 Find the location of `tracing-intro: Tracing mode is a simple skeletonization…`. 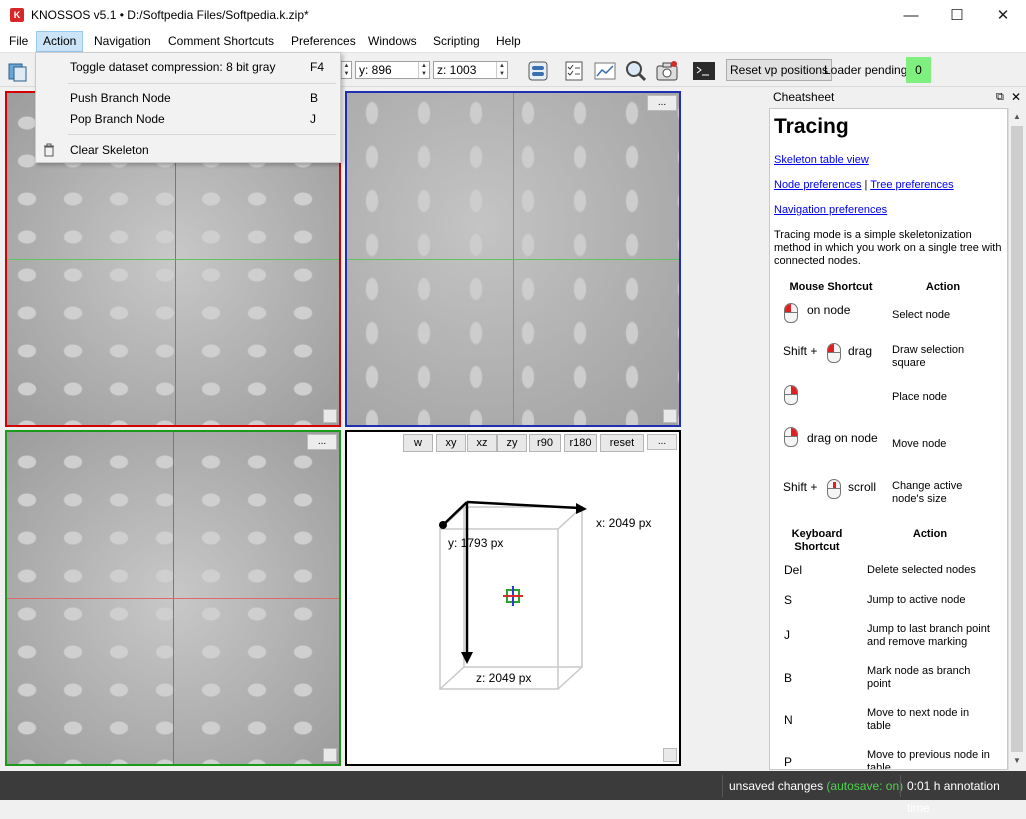

tracing-intro: Tracing mode is a simple skeletonization… is located at coordinates (888, 248).